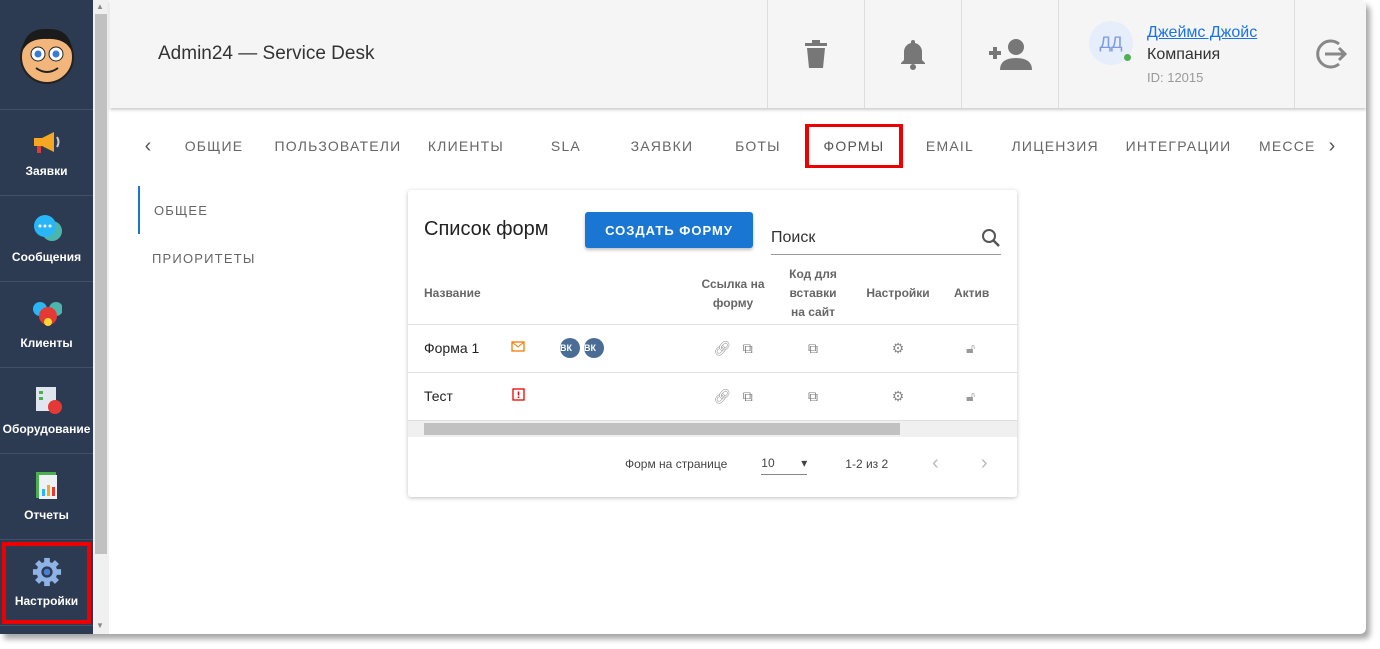 The width and height of the screenshot is (1380, 649). What do you see at coordinates (669, 230) in the screenshot?
I see `create-form-button: СОЗДАТЬ ФОРМУ` at bounding box center [669, 230].